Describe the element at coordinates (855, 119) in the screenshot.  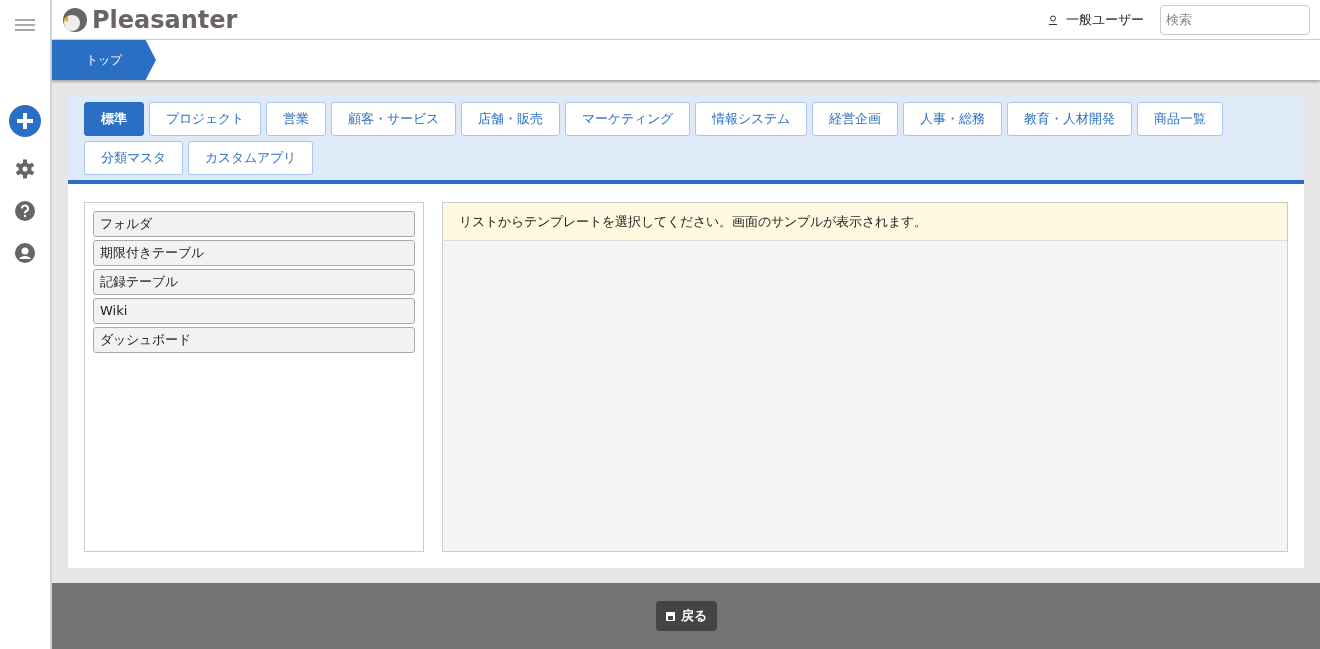
I see `category-tab: 経営企画` at that location.